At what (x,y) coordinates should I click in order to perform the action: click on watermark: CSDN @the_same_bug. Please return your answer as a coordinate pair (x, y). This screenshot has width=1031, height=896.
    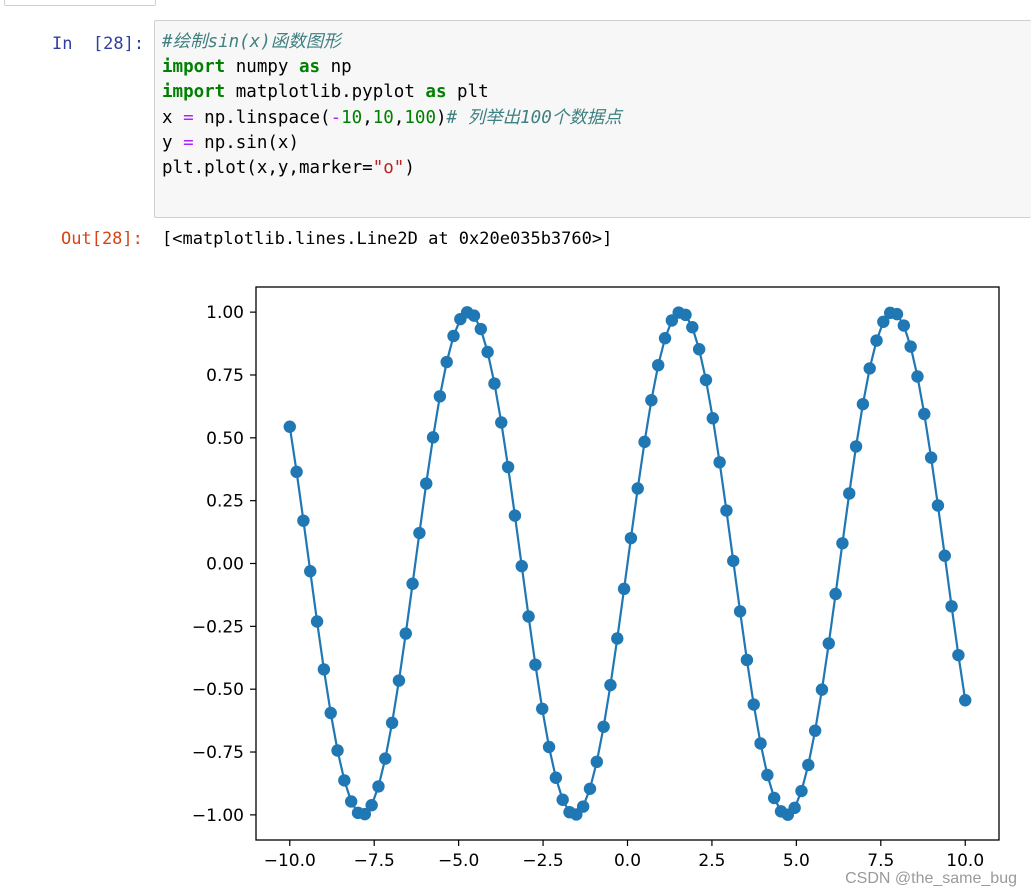
    Looking at the image, I should click on (931, 878).